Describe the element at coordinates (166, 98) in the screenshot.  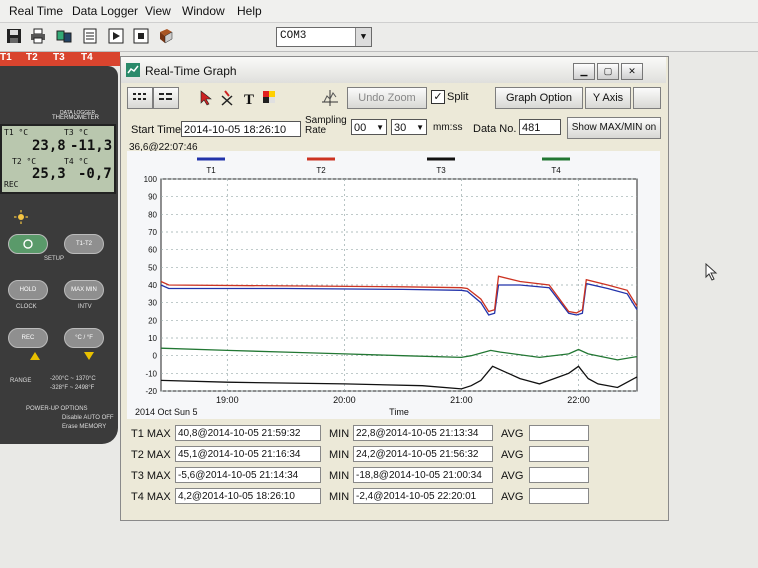
I see `list-view-button` at that location.